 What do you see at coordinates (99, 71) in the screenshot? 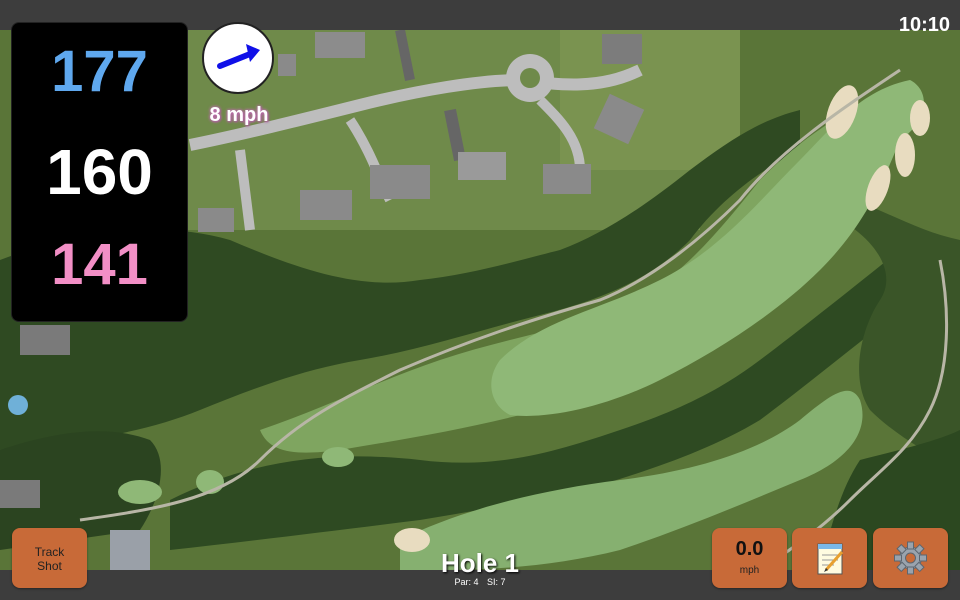
I see `back-distance: 177` at bounding box center [99, 71].